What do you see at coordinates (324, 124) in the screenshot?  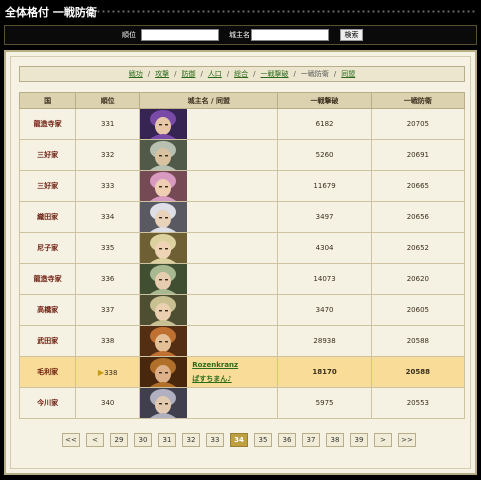 I see `kill-cell: 6182` at bounding box center [324, 124].